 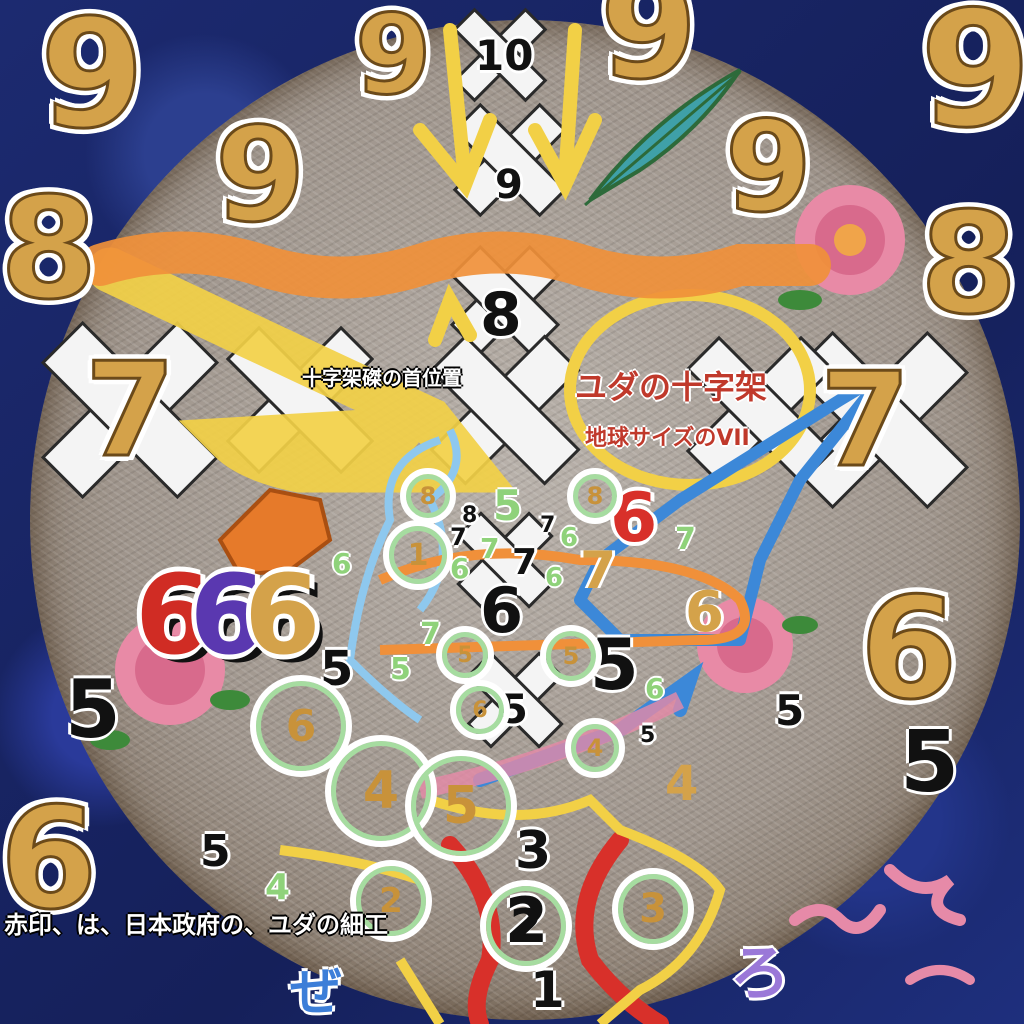 I want to click on small-6-gold: 6, so click(x=704, y=612).